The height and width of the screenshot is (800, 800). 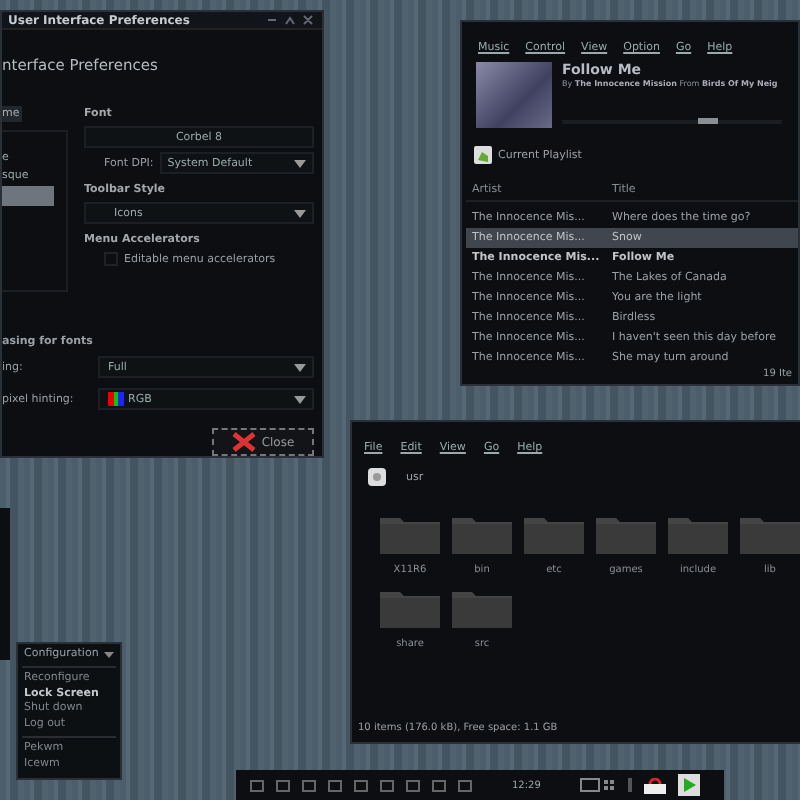 I want to click on media-player-icon, so click(x=689, y=785).